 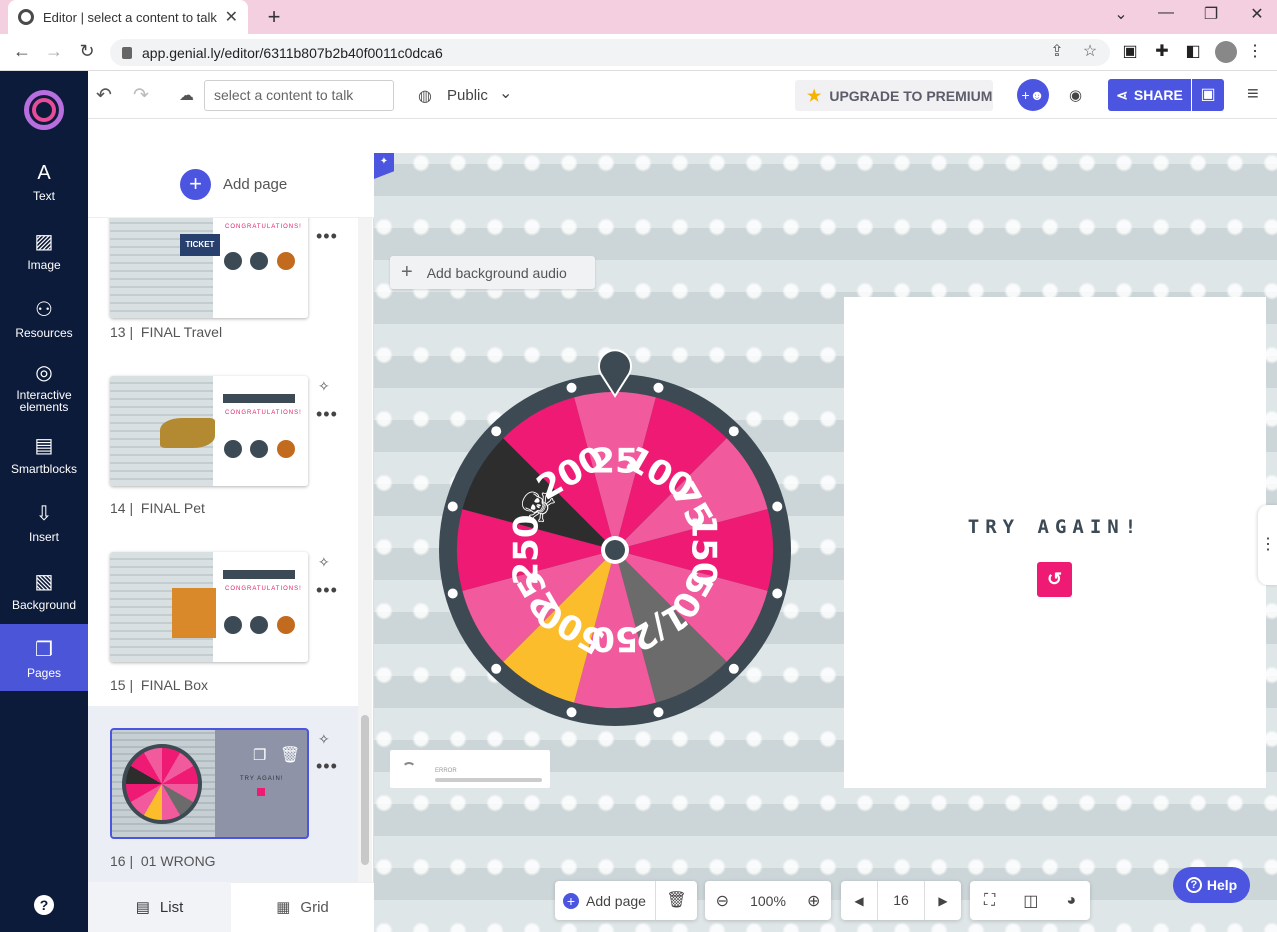 What do you see at coordinates (467, 95) in the screenshot?
I see `visibility-dropdown: Public` at bounding box center [467, 95].